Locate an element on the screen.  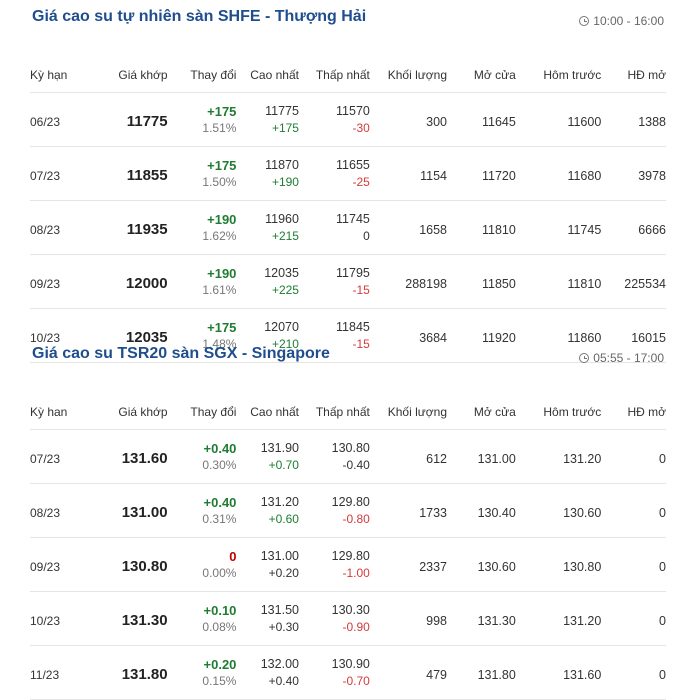
high-value: 12035 is located at coordinates (281, 272).